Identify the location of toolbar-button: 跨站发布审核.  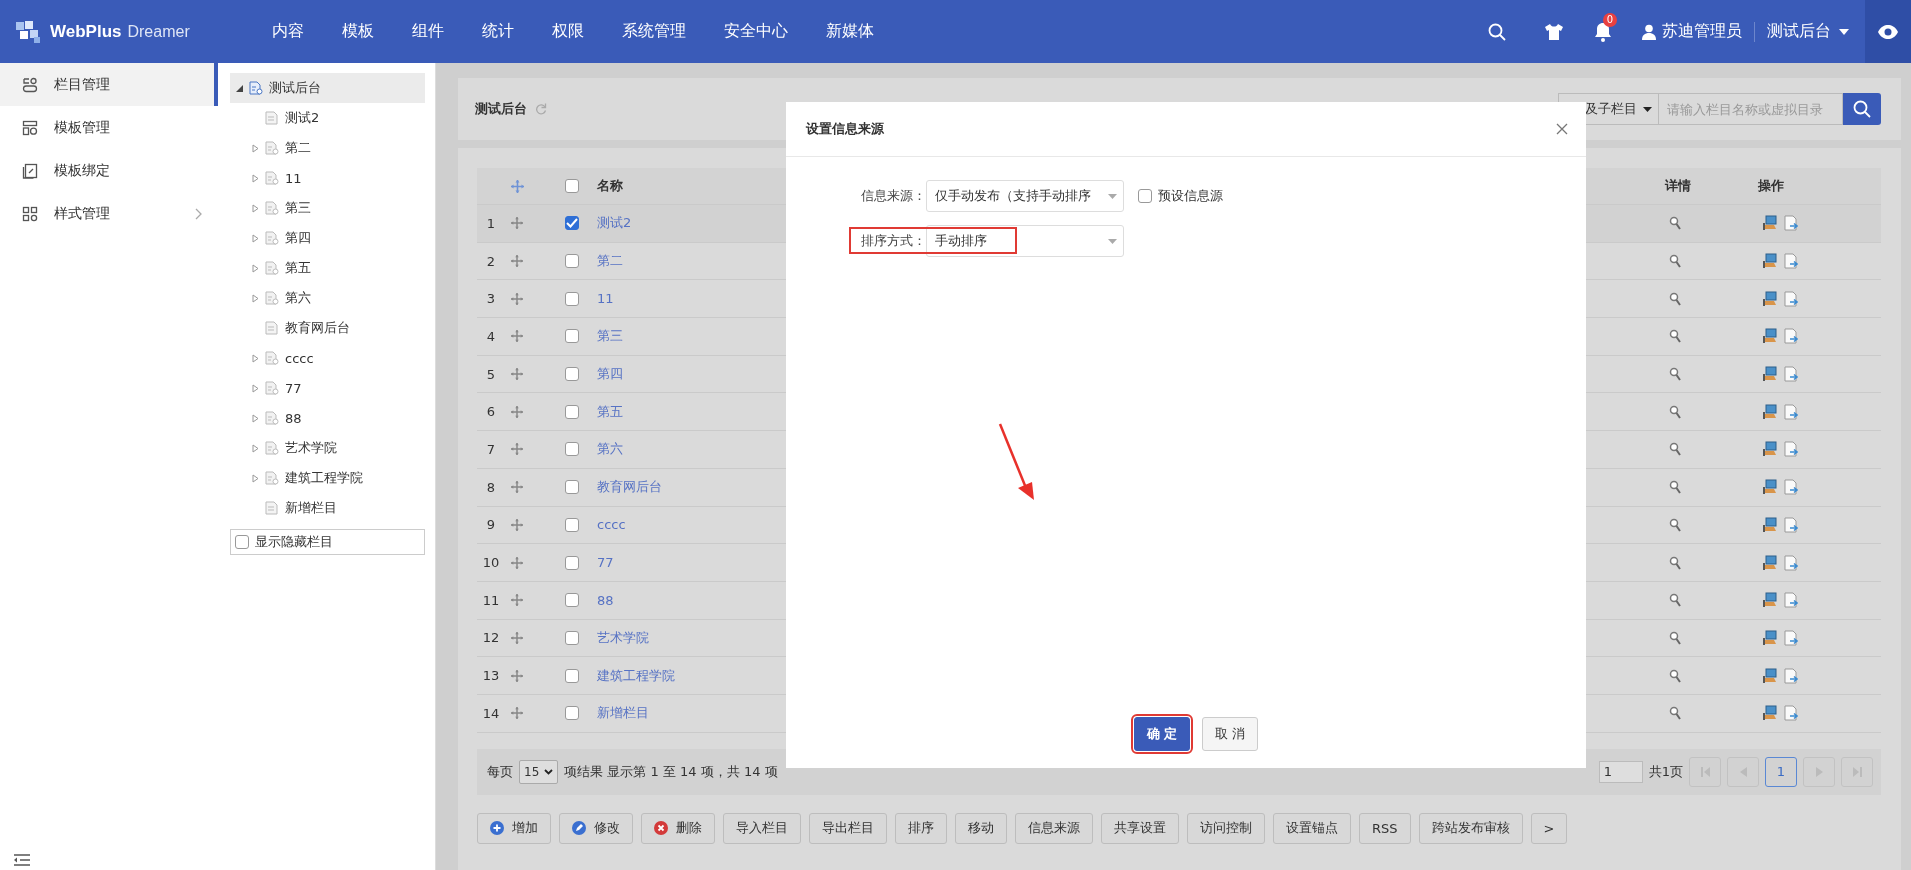
(1470, 828).